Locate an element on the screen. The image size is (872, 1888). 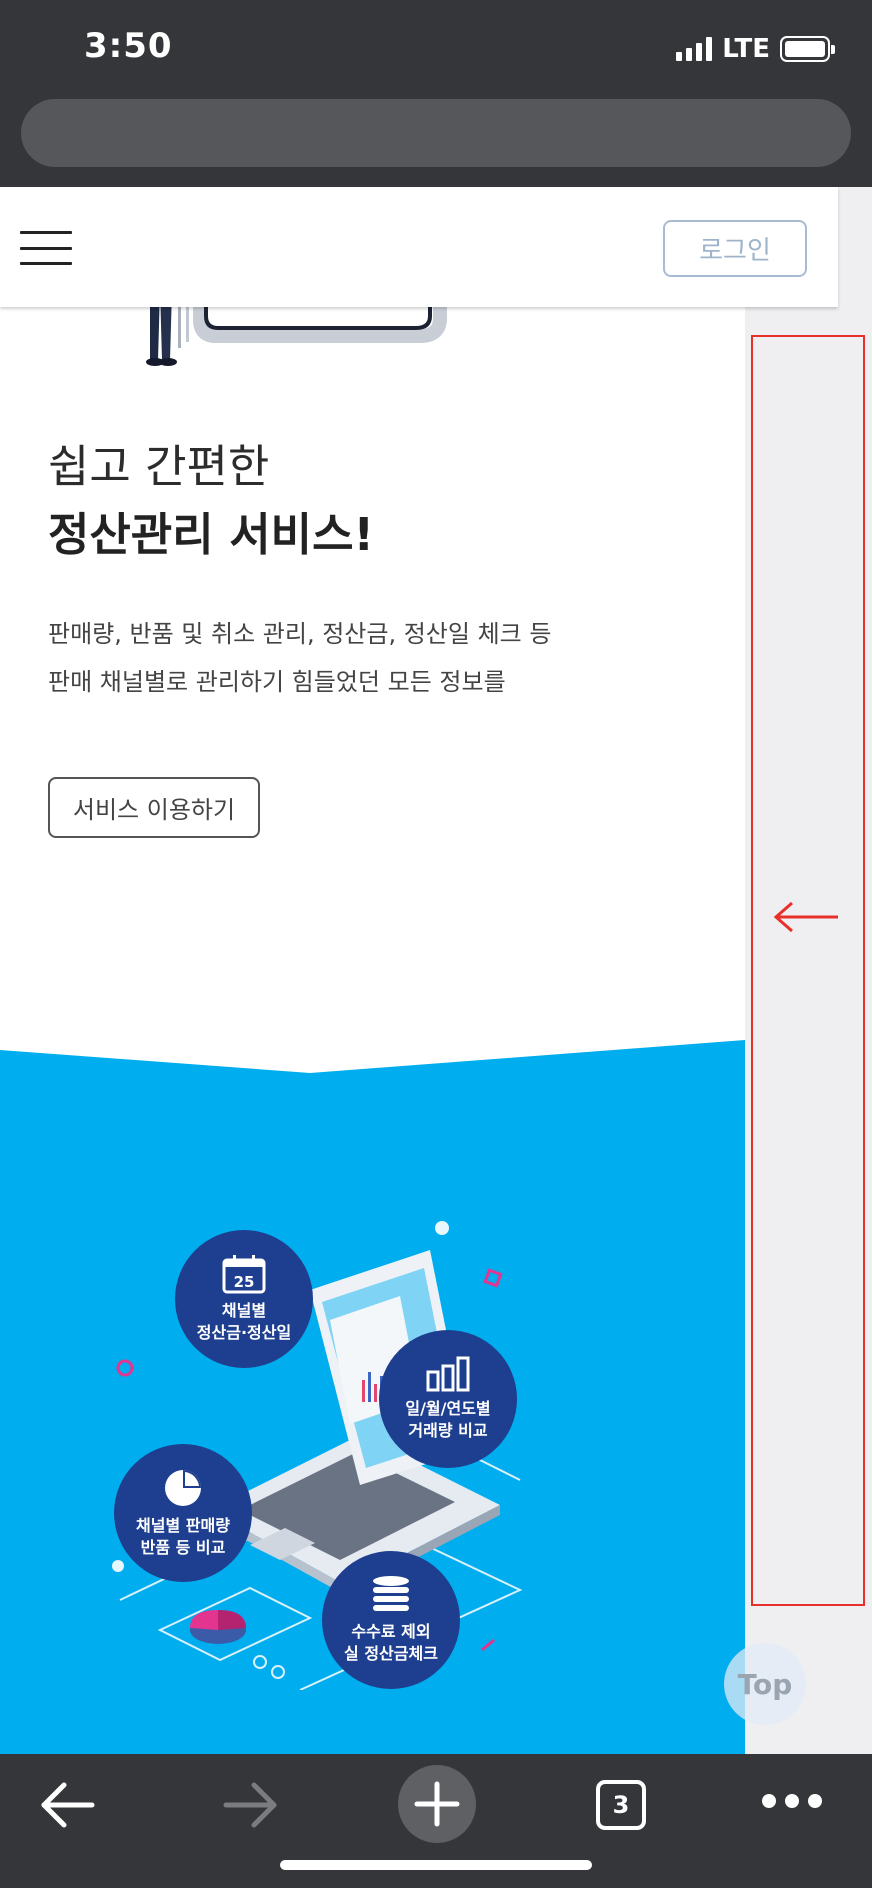
feature-line: 반품 등 비교 is located at coordinates (183, 1547).